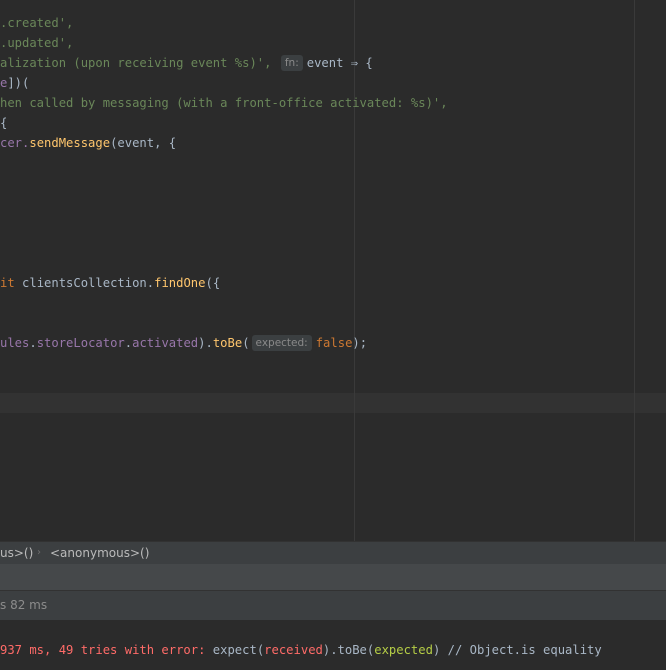 The width and height of the screenshot is (666, 670). Describe the element at coordinates (333, 577) in the screenshot. I see `tool-window-header` at that location.